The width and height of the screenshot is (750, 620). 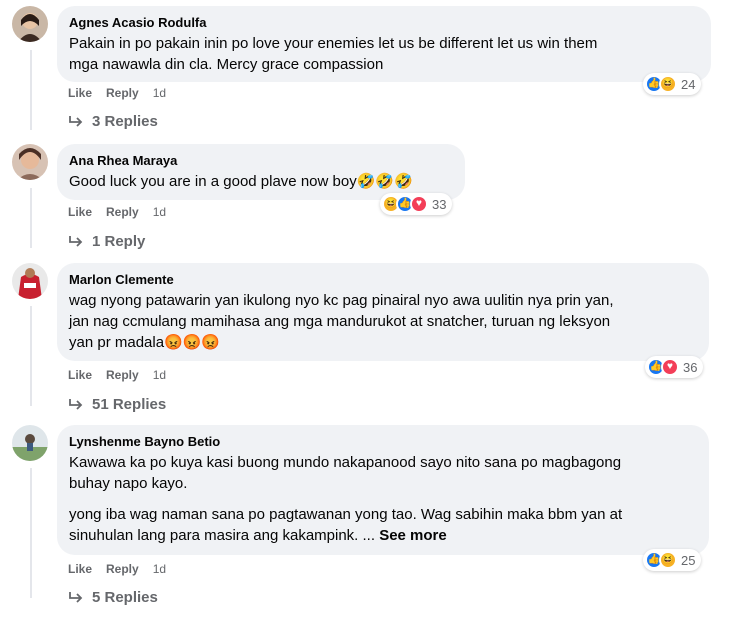 I want to click on view-replies-button: 3 Replies, so click(x=113, y=121).